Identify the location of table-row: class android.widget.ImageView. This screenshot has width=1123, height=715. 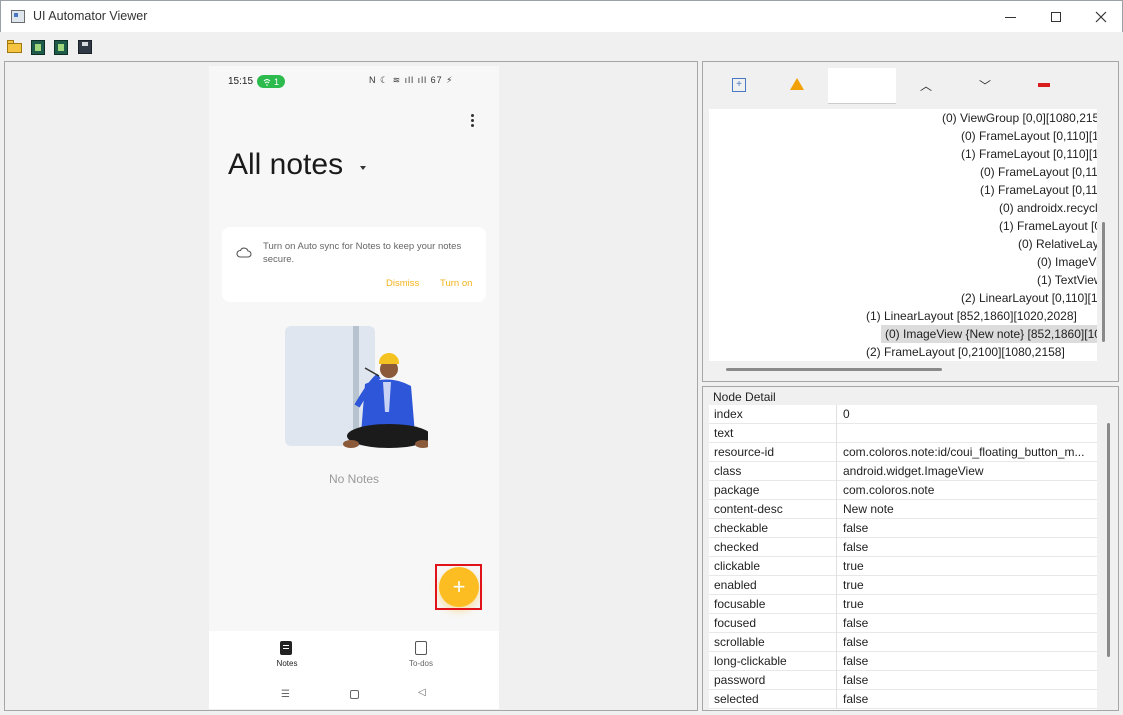
(903, 471).